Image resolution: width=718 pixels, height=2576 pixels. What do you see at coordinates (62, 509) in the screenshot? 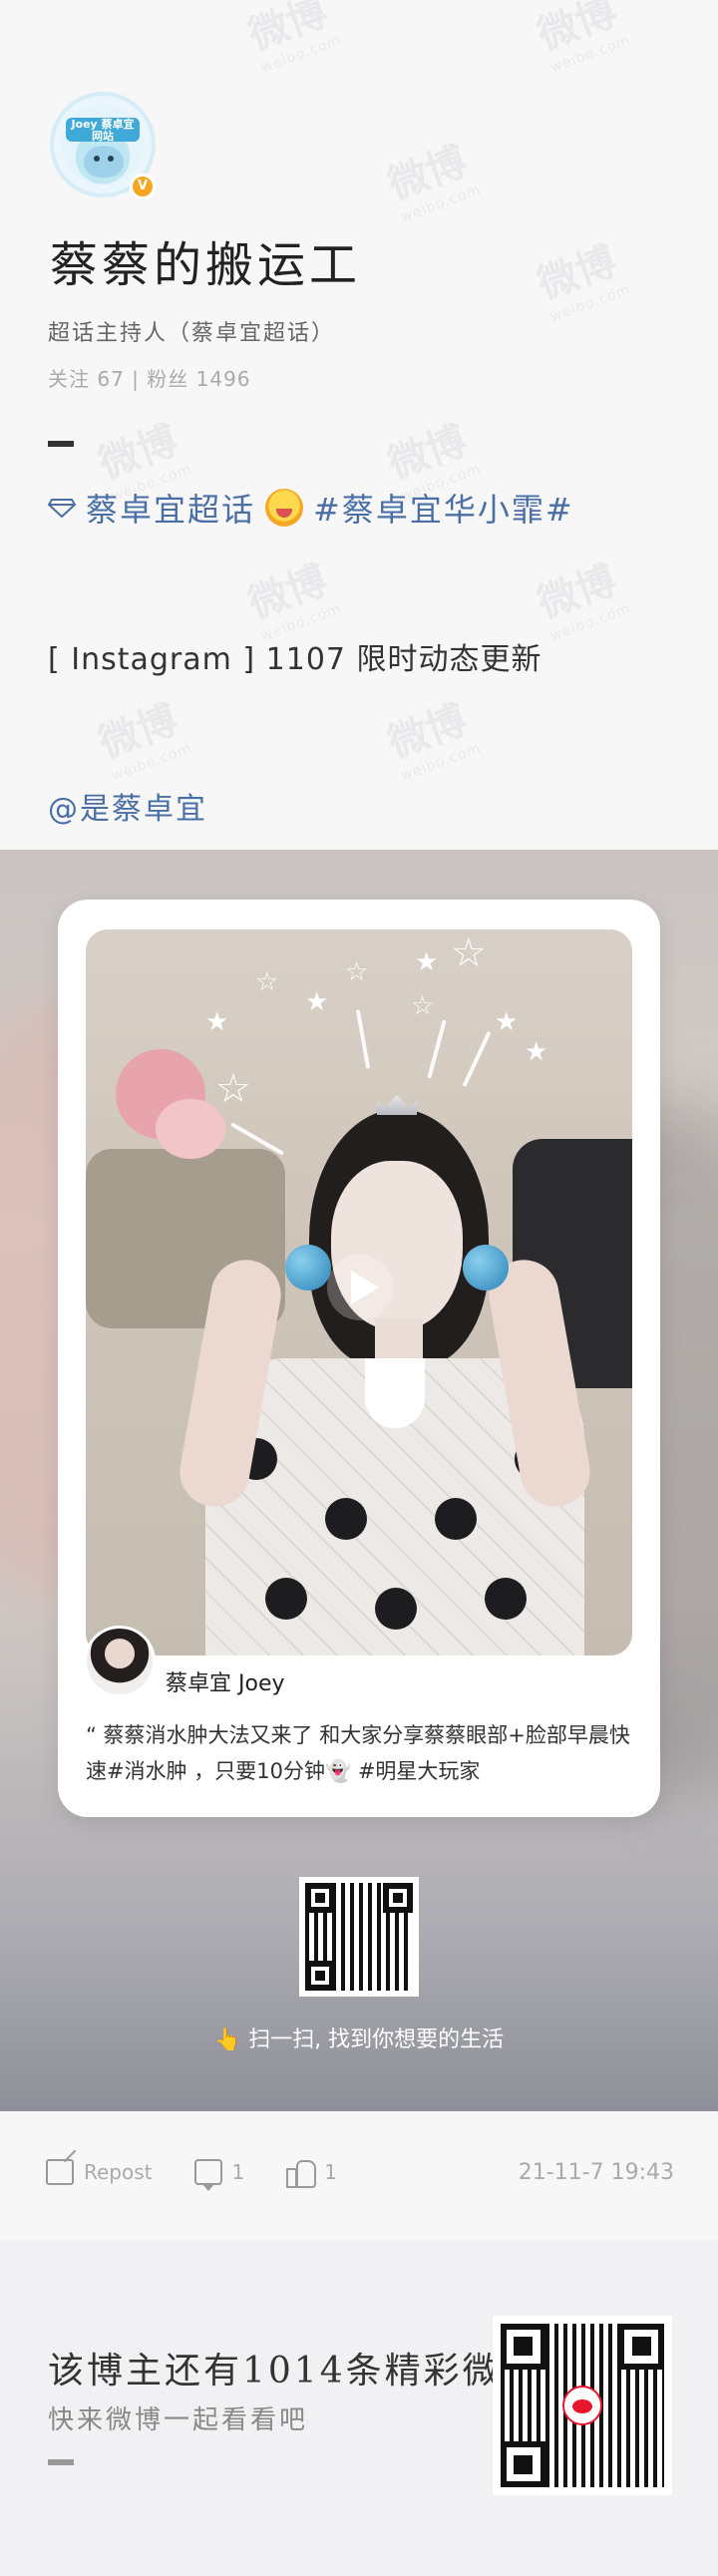
I see `super-topic-gem-icon` at bounding box center [62, 509].